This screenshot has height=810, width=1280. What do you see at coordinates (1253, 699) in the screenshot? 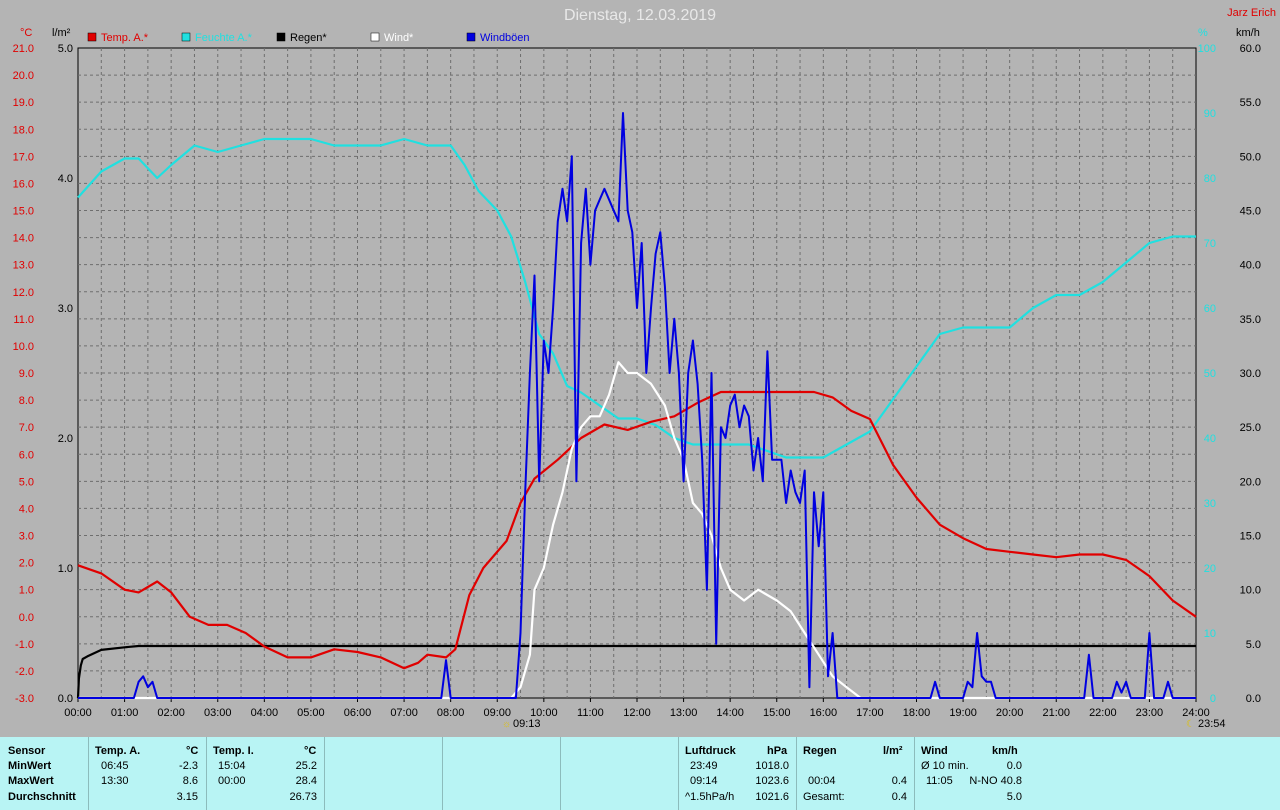
I see `wind-tick-label: 0.0` at bounding box center [1253, 699].